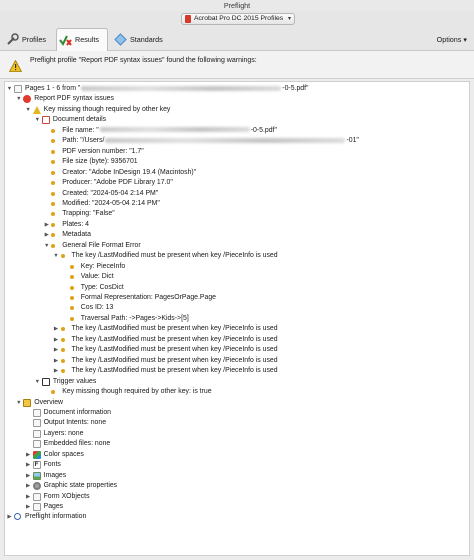 This screenshot has width=474, height=560. Describe the element at coordinates (111, 204) in the screenshot. I see `tree-modified-label: Modified: "2024-05-04 2:14 PM"` at that location.